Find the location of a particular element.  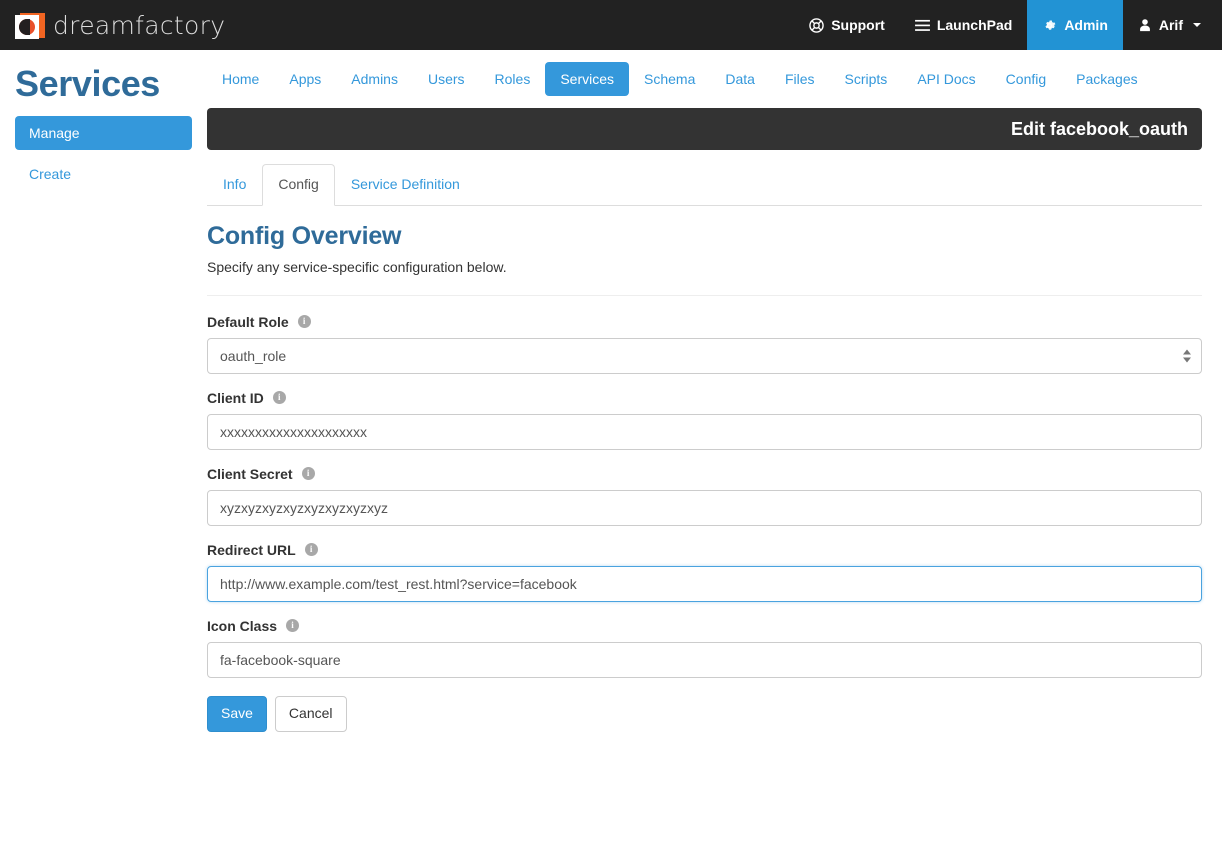

save-button: Save is located at coordinates (237, 713).